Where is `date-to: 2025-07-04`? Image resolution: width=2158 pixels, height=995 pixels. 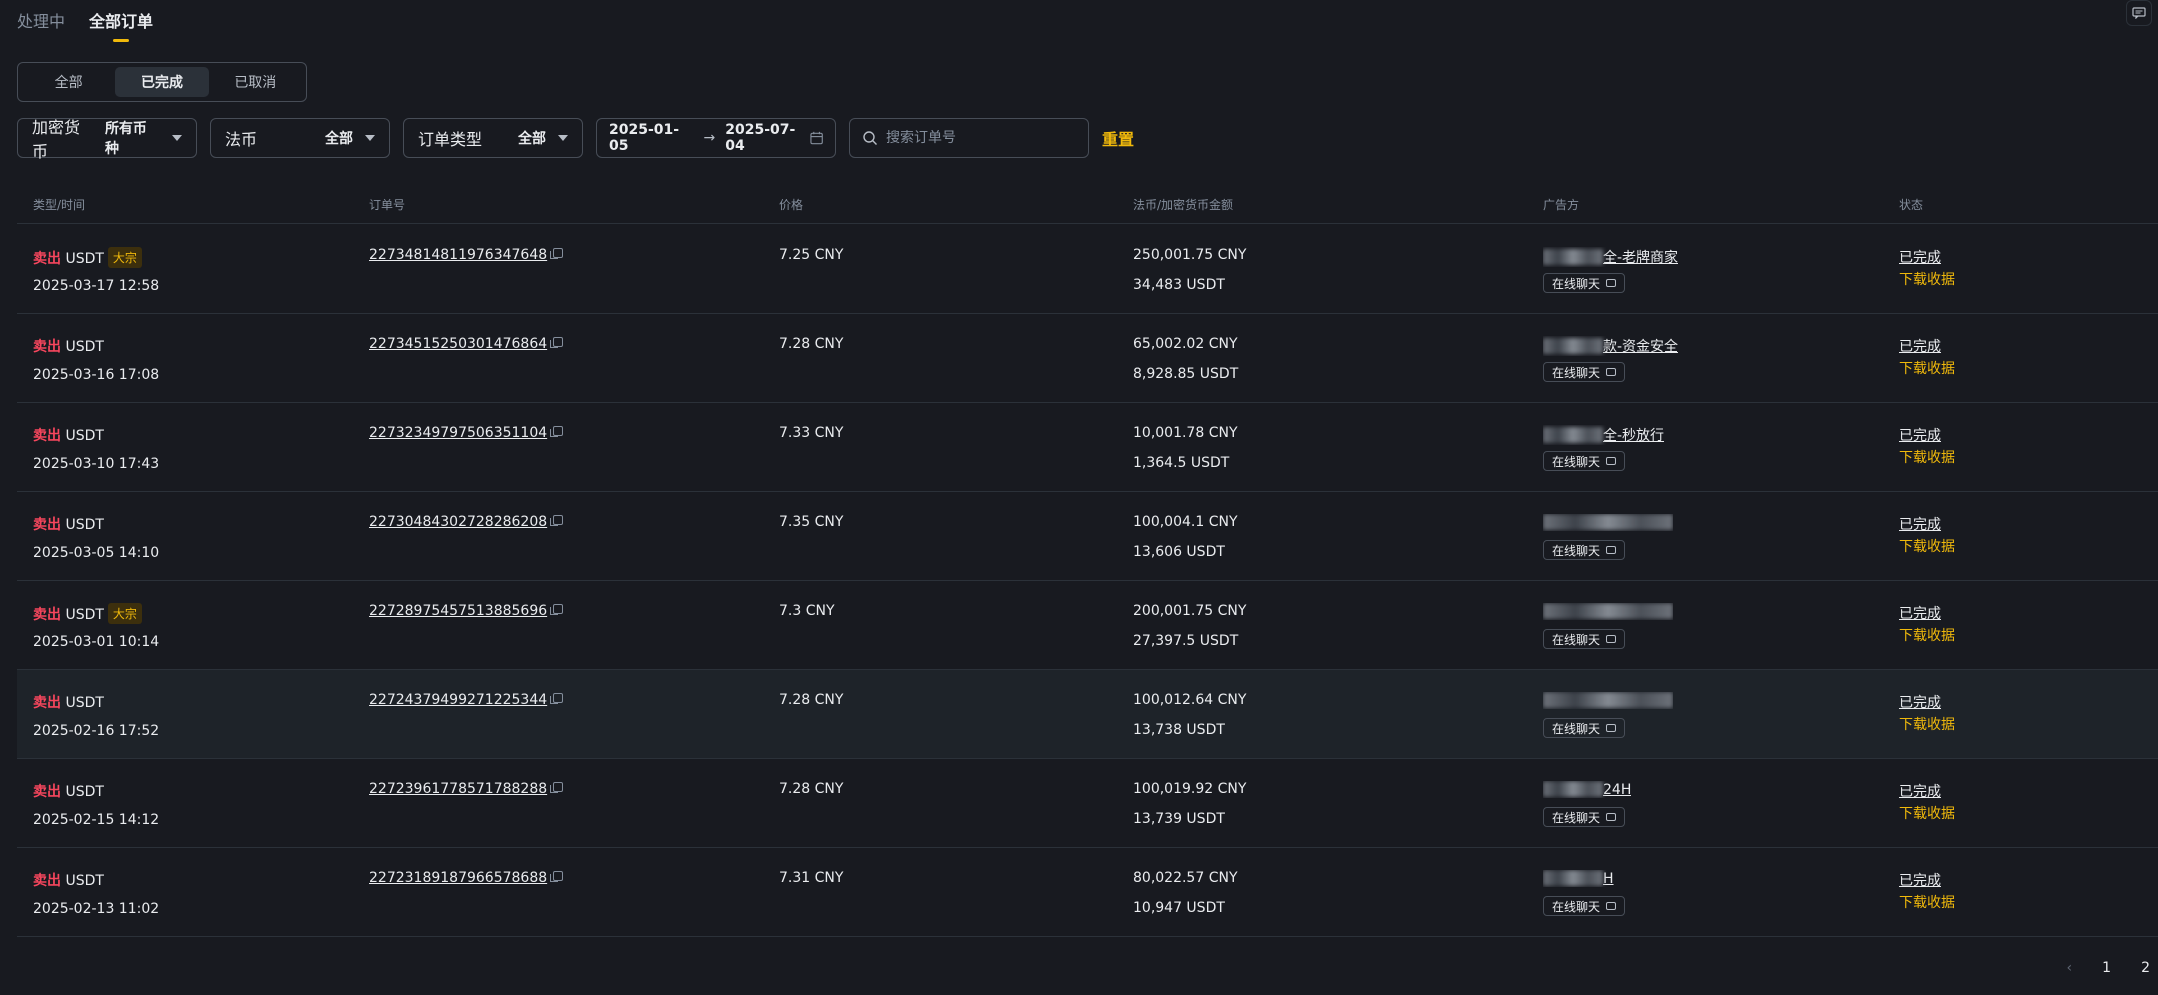 date-to: 2025-07-04 is located at coordinates (767, 138).